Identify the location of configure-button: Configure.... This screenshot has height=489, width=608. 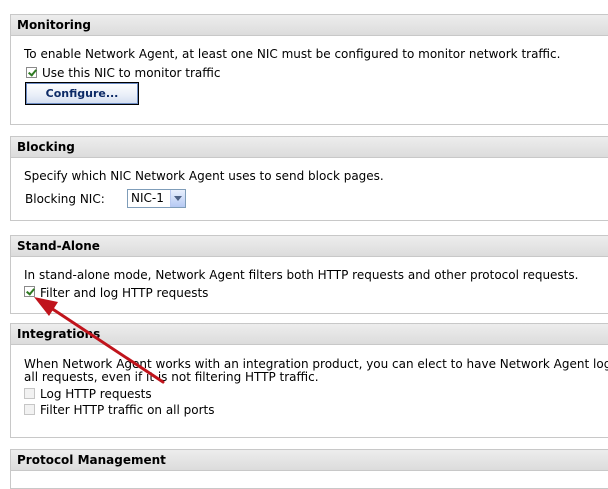
(82, 93).